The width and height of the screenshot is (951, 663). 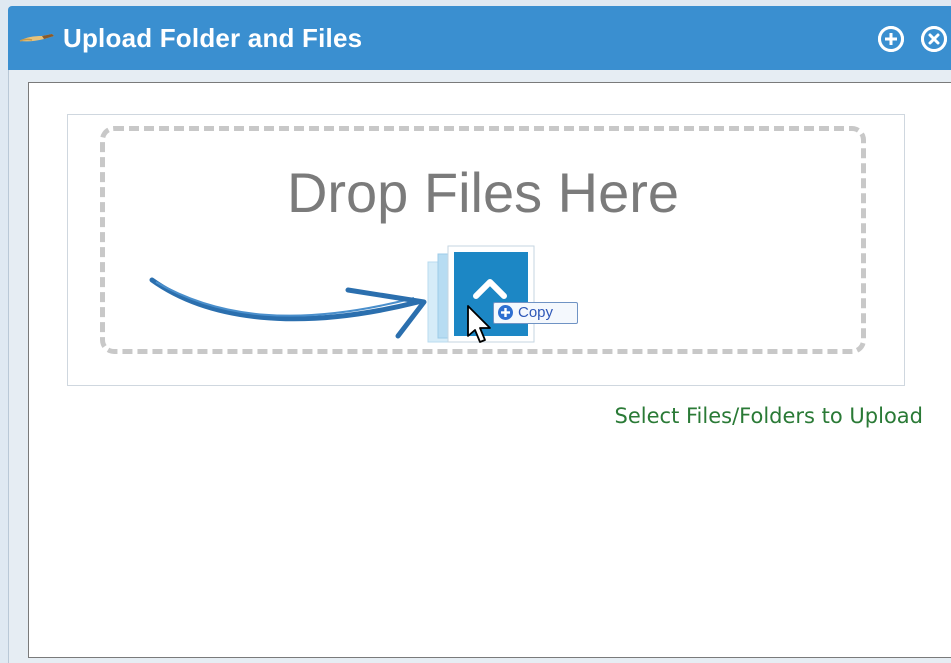 What do you see at coordinates (479, 38) in the screenshot?
I see `title-bar: Upload Folder and Files` at bounding box center [479, 38].